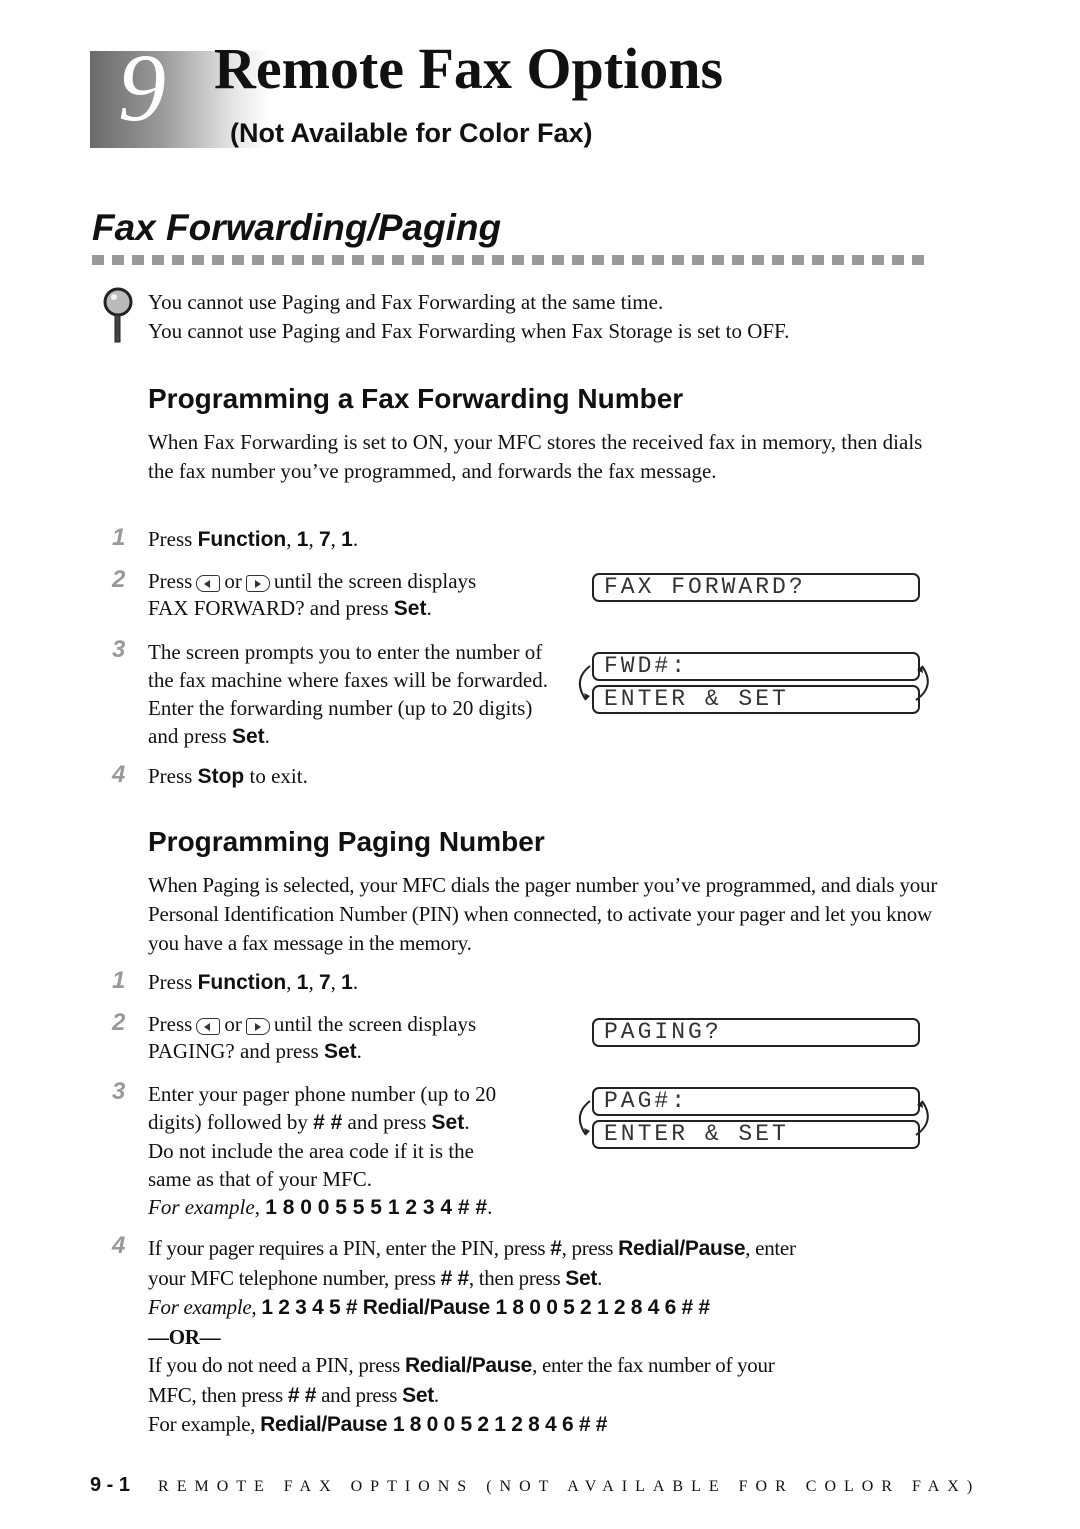 The height and width of the screenshot is (1529, 1080). I want to click on paging-step-1: Press Function, 1, 7, 1., so click(253, 982).